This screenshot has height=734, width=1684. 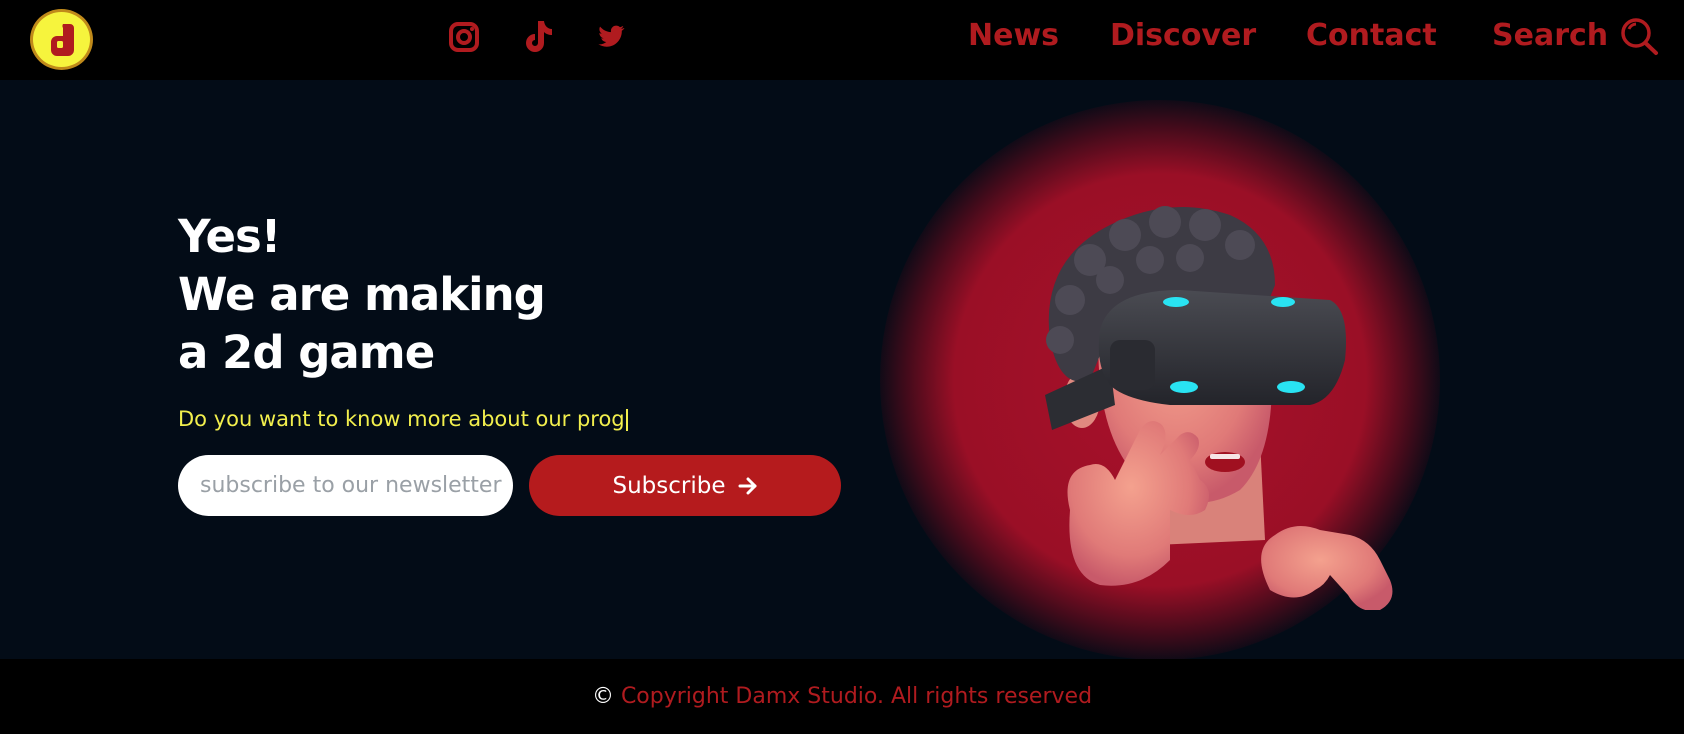 I want to click on headline-line-2: We are making, so click(x=362, y=294).